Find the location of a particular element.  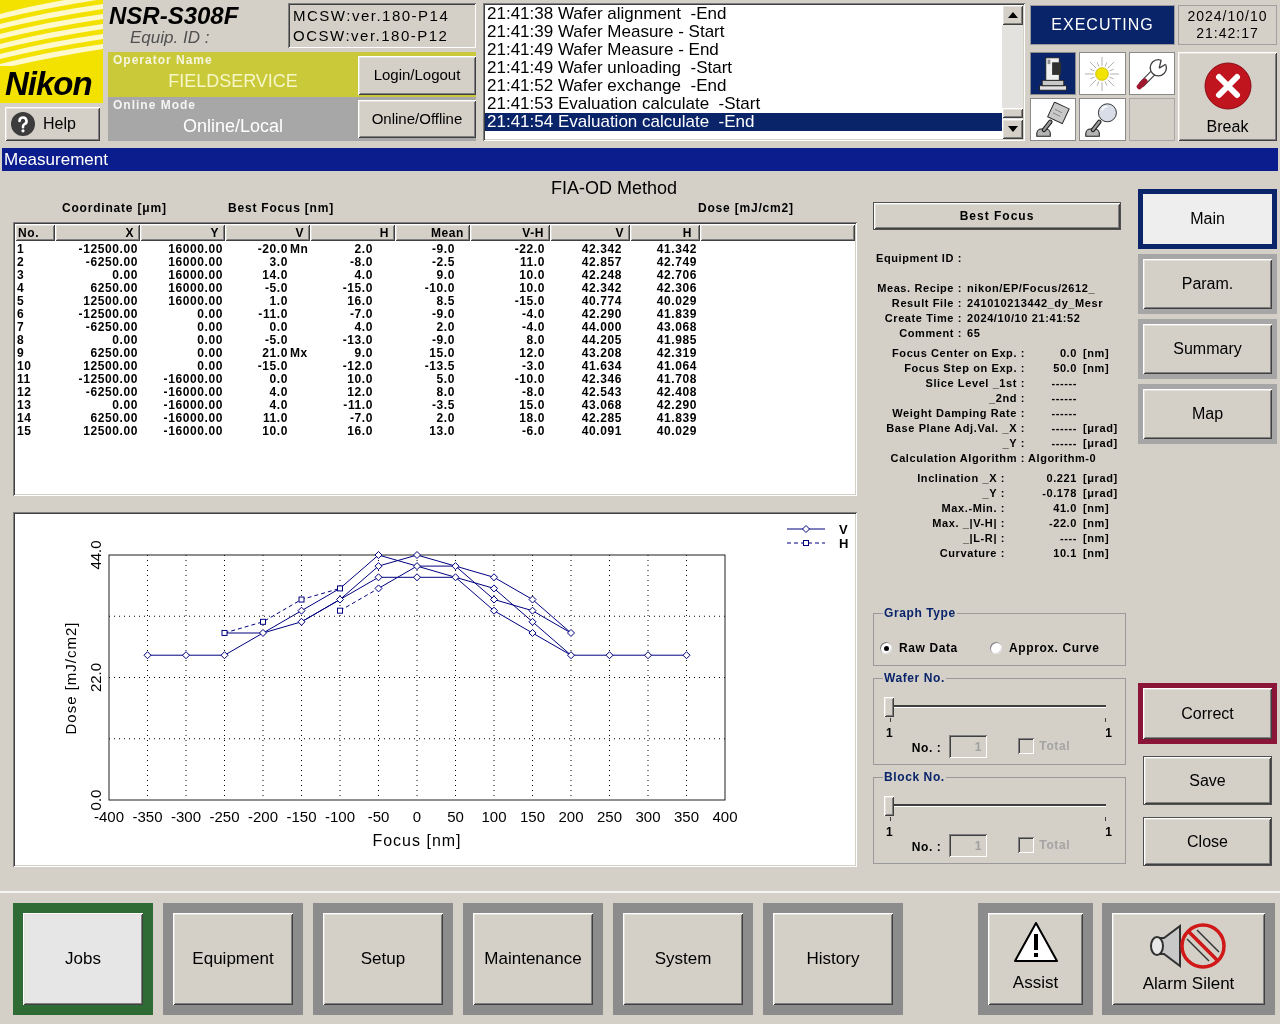

table-cell: 11.0 is located at coordinates (532, 262).